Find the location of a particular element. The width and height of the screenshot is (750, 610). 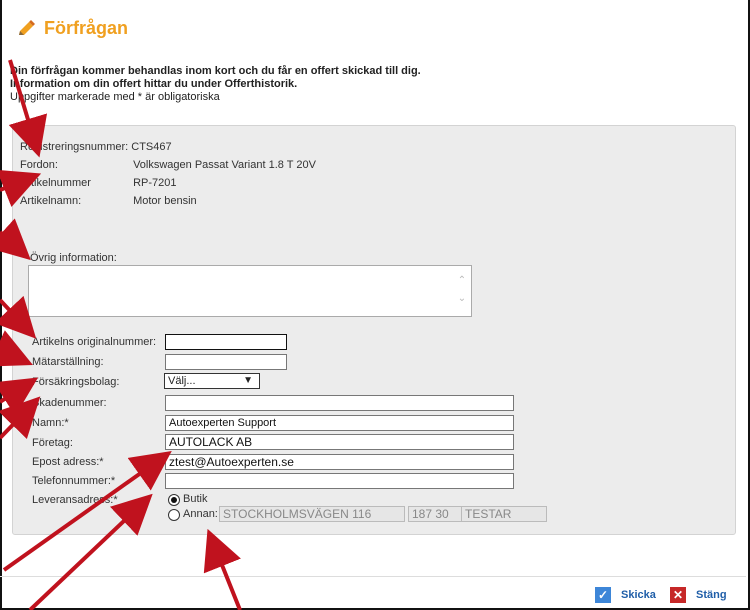

telefon-input is located at coordinates (339, 481).